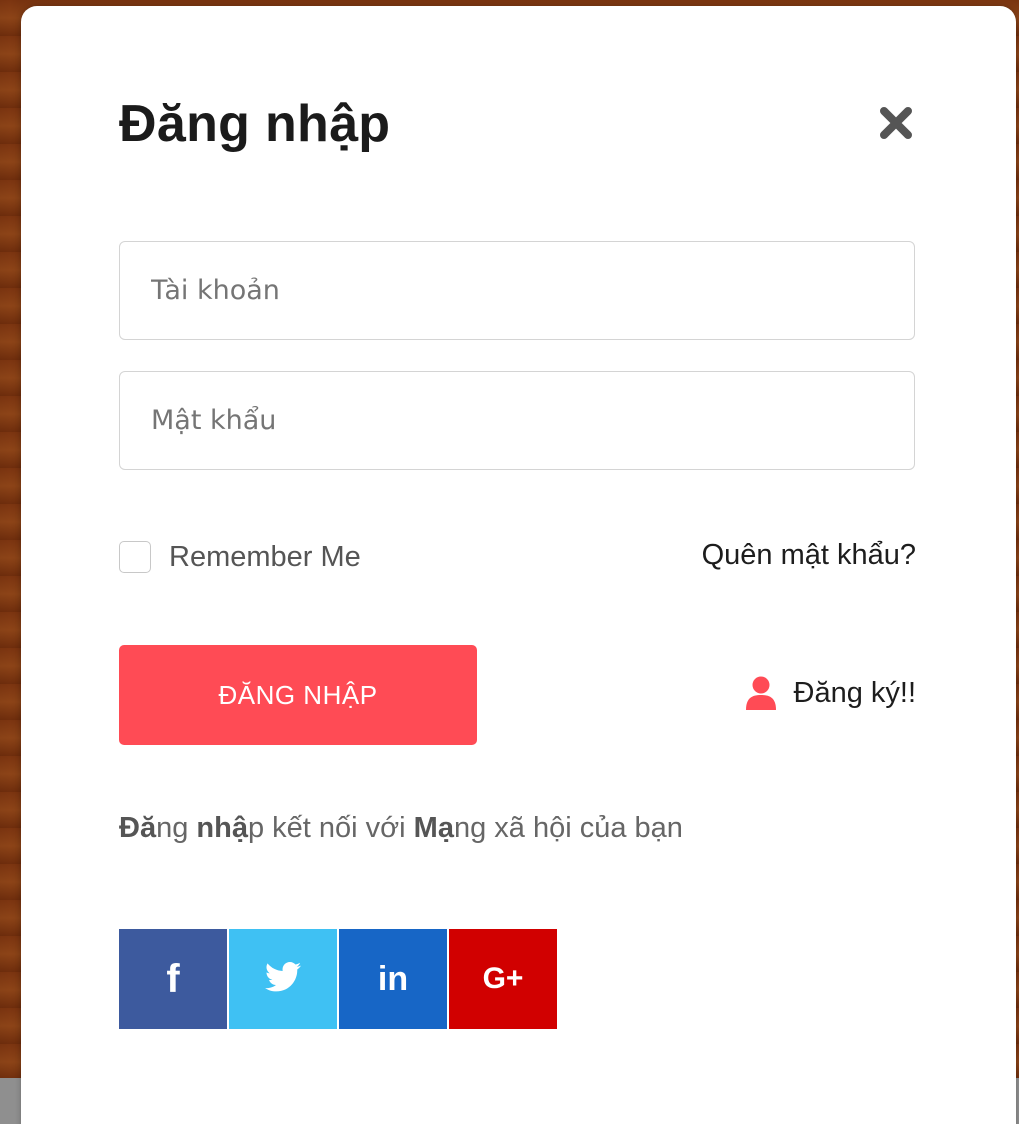 This screenshot has height=1124, width=1019. I want to click on close-icon, so click(896, 123).